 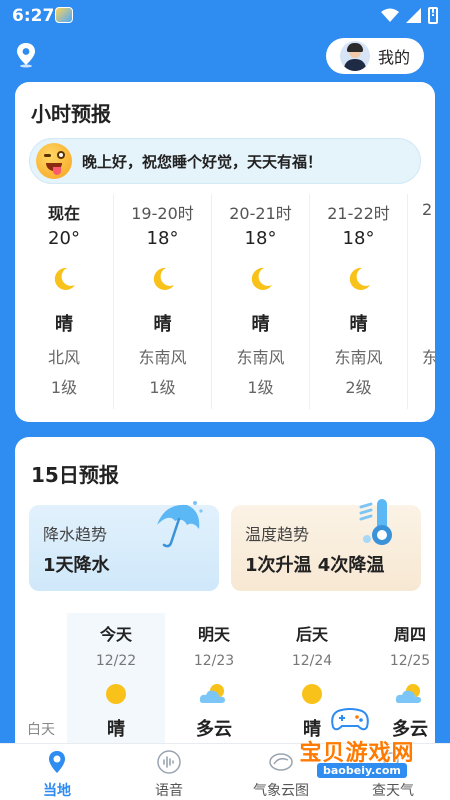 What do you see at coordinates (311, 634) in the screenshot?
I see `day-name: 后天` at bounding box center [311, 634].